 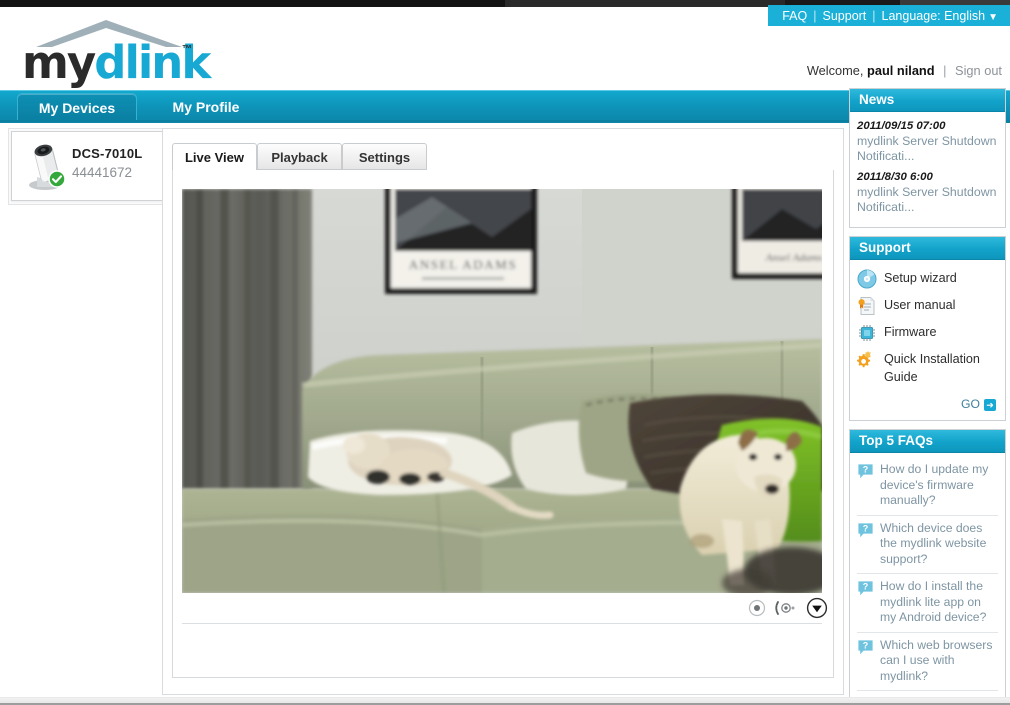 What do you see at coordinates (102, 172) in the screenshot?
I see `device-id-label: 44441672` at bounding box center [102, 172].